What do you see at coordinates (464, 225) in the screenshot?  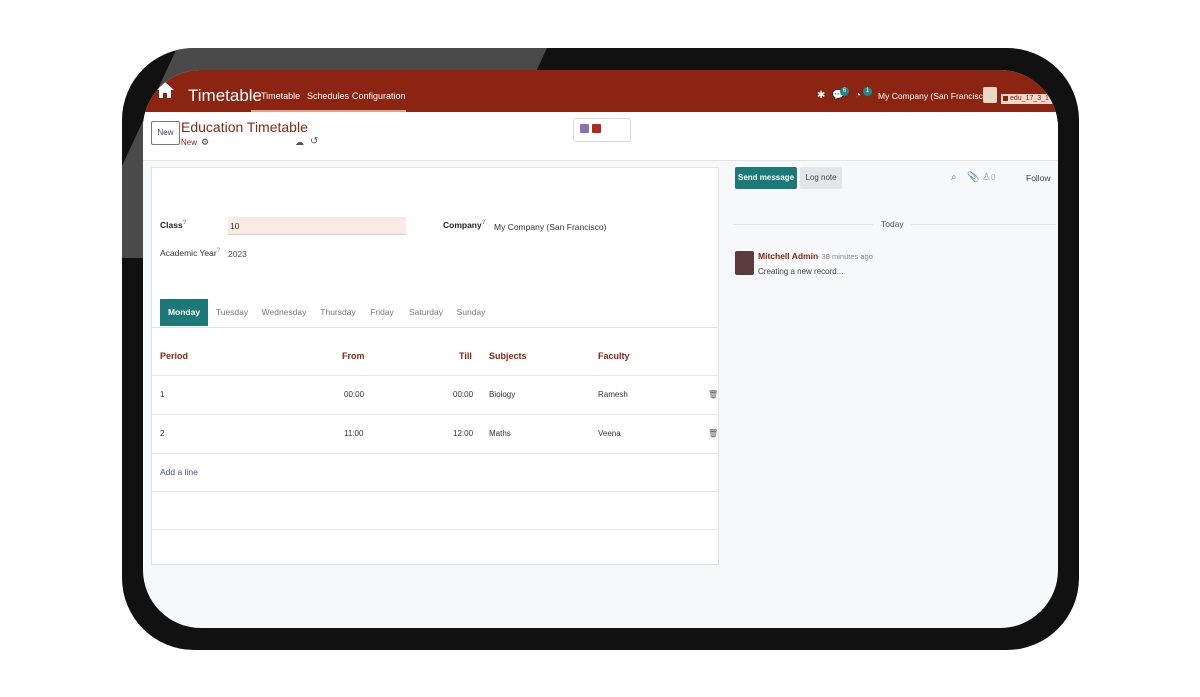 I see `company-label: Company?` at bounding box center [464, 225].